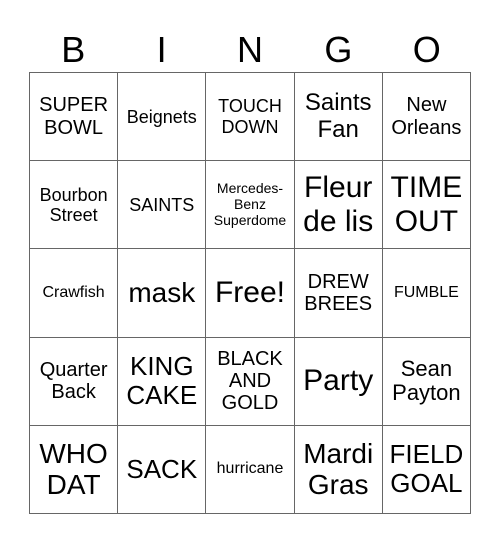 Image resolution: width=500 pixels, height=544 pixels. What do you see at coordinates (426, 117) in the screenshot?
I see `bingo-cell: New Orleans` at bounding box center [426, 117].